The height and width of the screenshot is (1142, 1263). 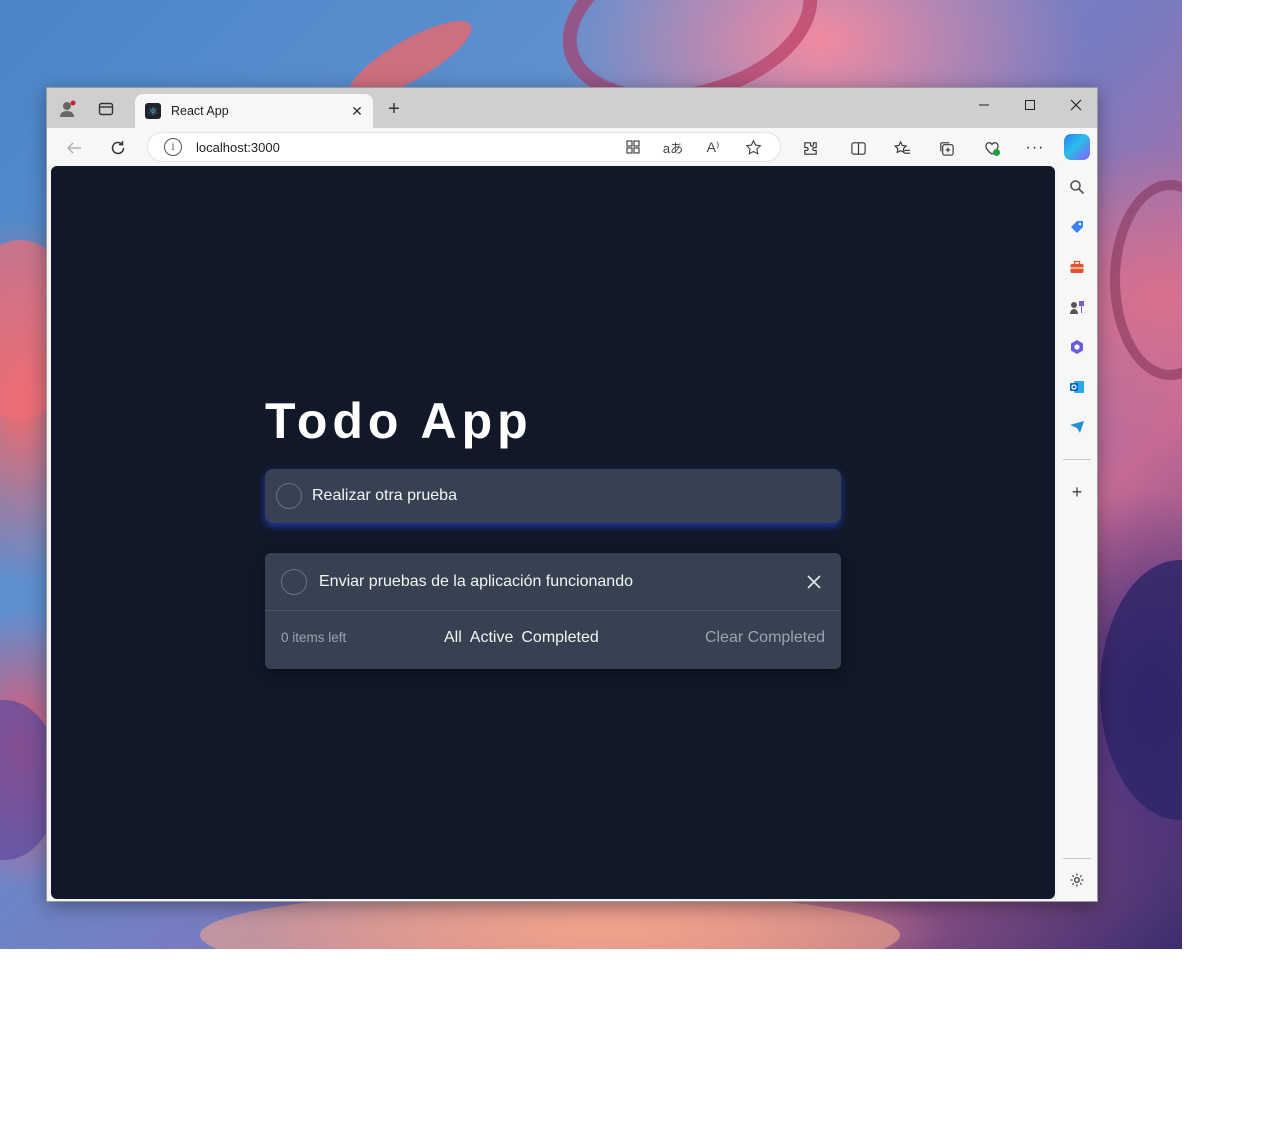 What do you see at coordinates (992, 148) in the screenshot?
I see `browser-essentials-icon` at bounding box center [992, 148].